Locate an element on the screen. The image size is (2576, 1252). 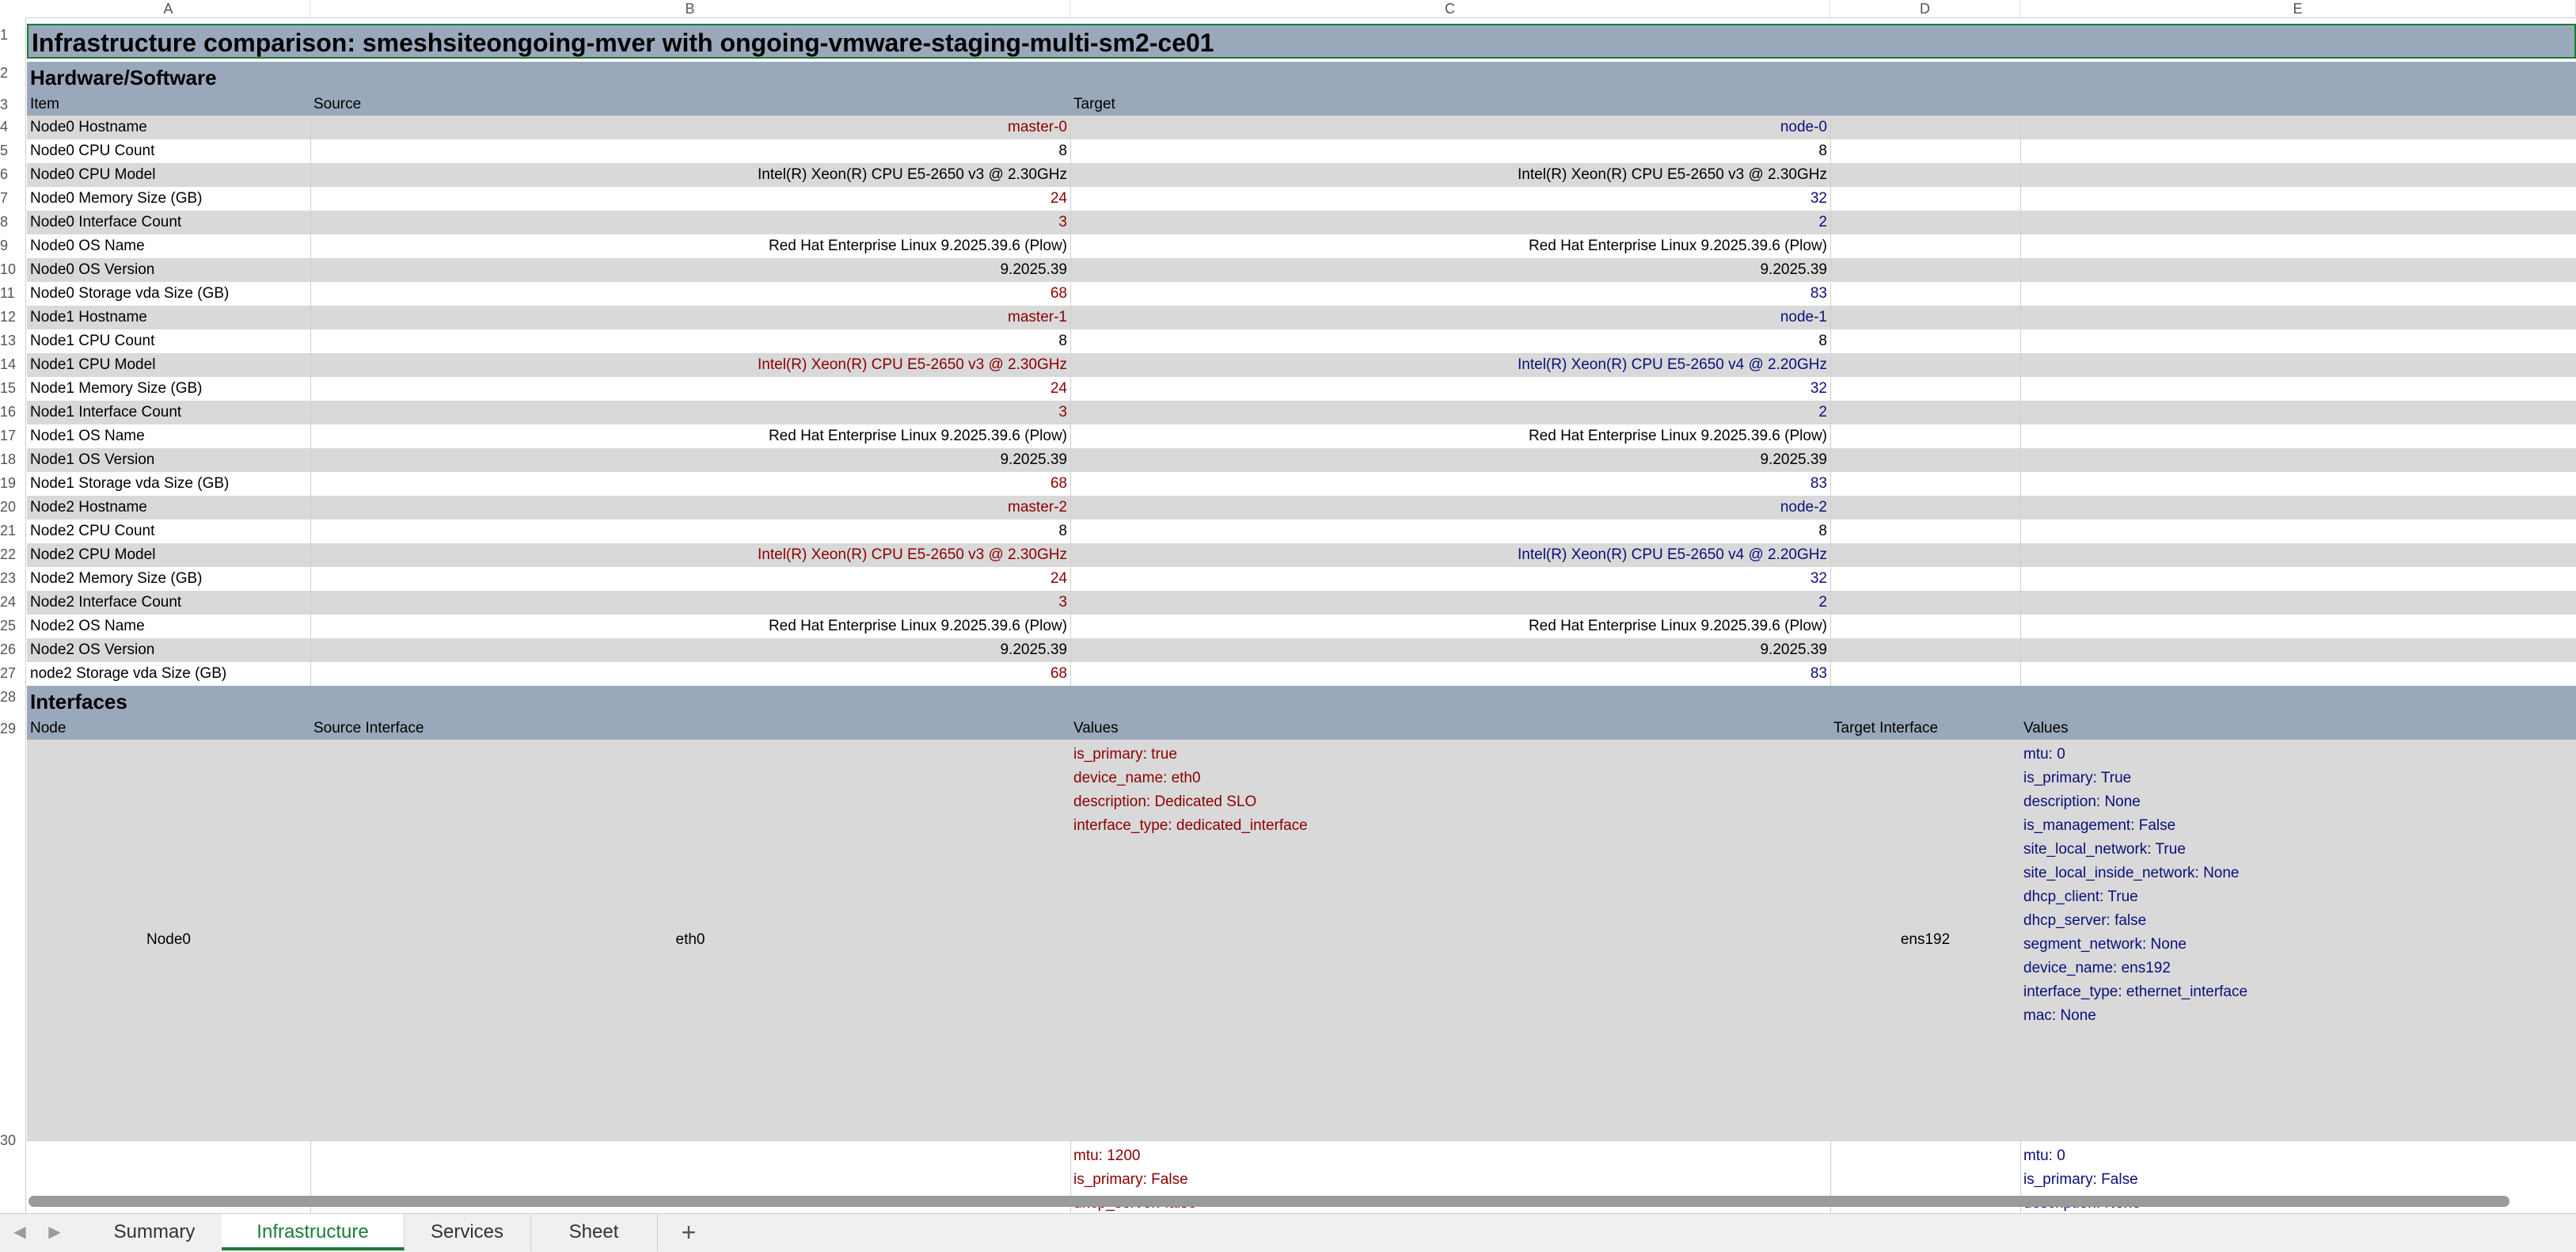
section-hardware-row: Hardware/Software is located at coordinates (1301, 77).